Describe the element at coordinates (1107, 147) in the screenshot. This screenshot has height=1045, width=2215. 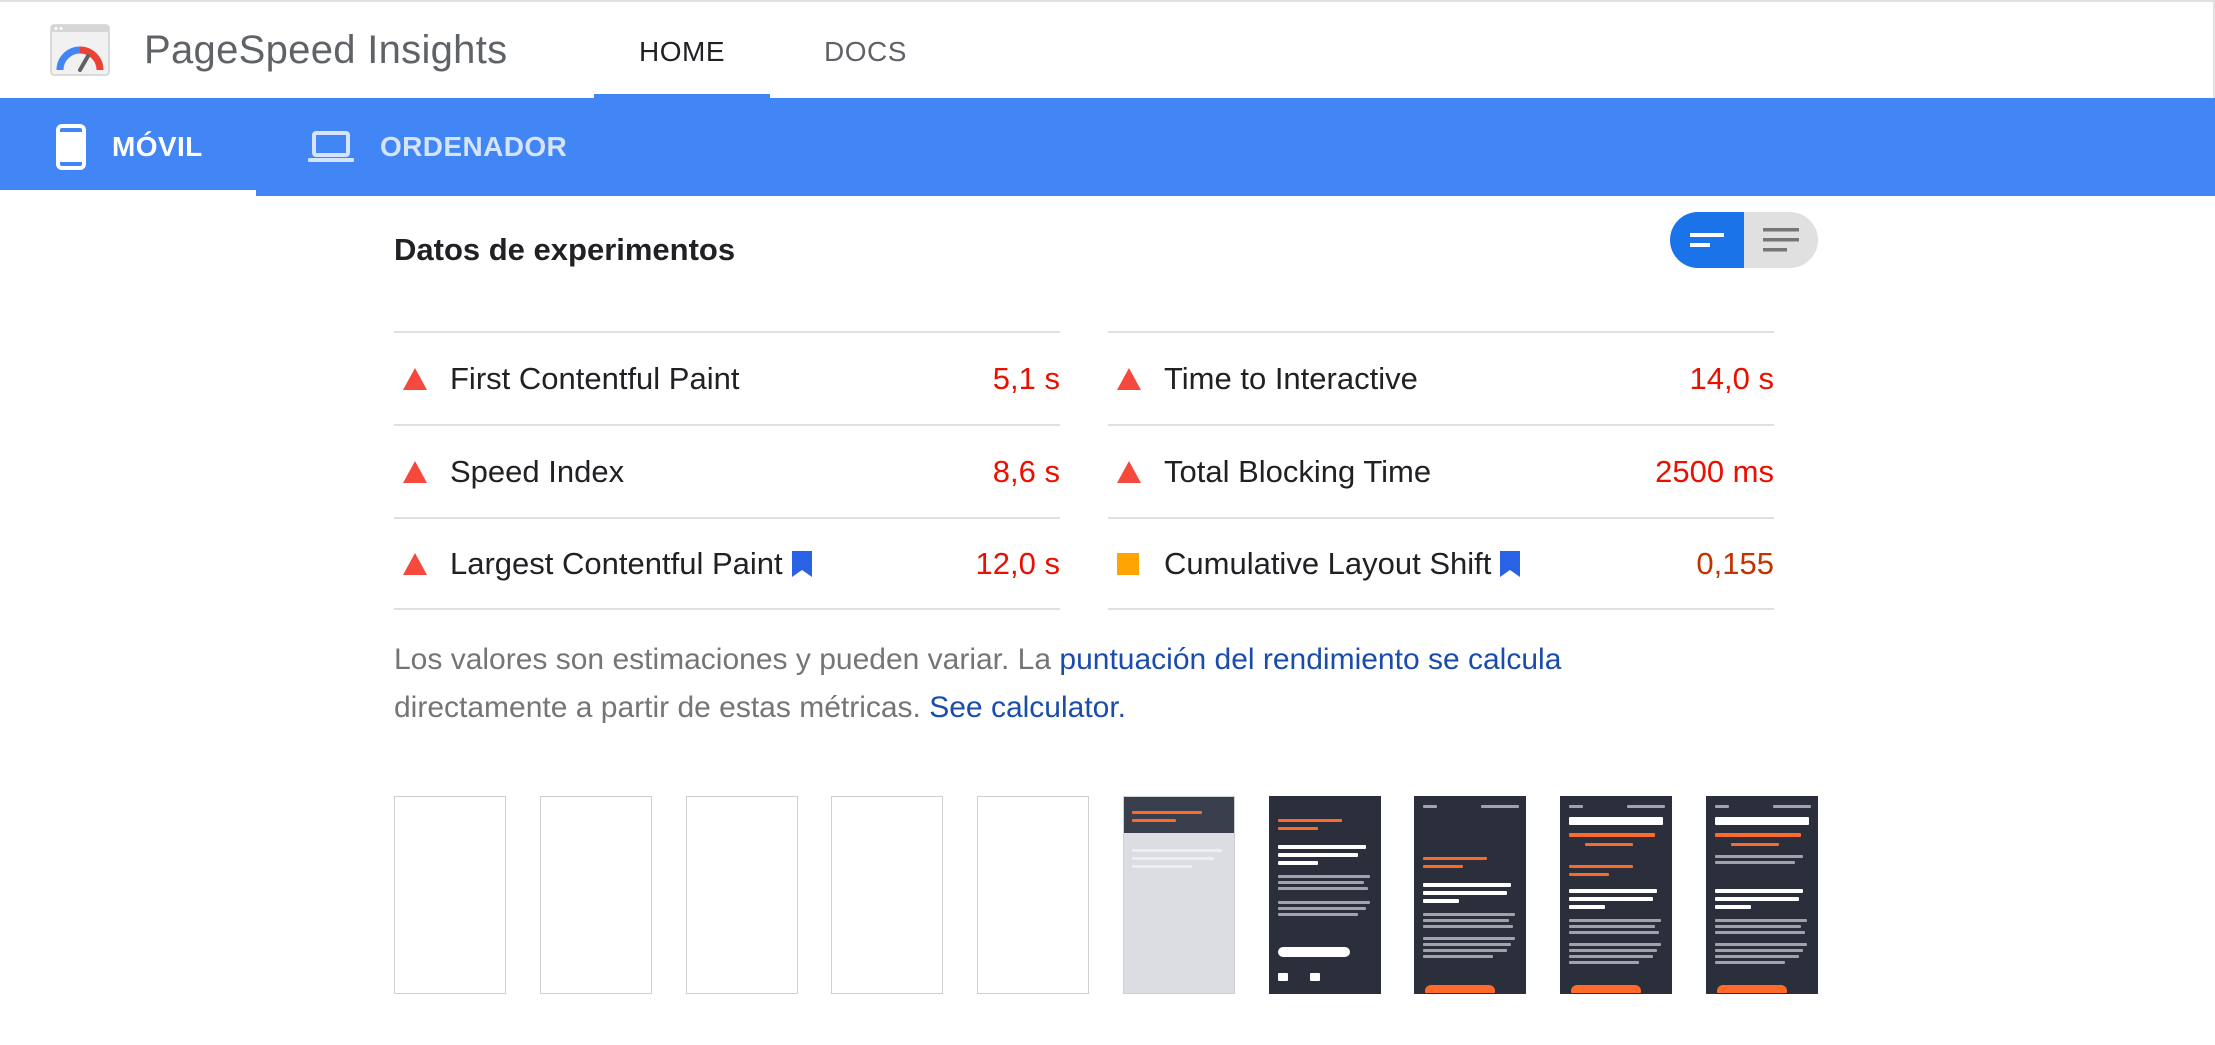
I see `device-tab-bar: MÓVIL ORDENADOR` at that location.